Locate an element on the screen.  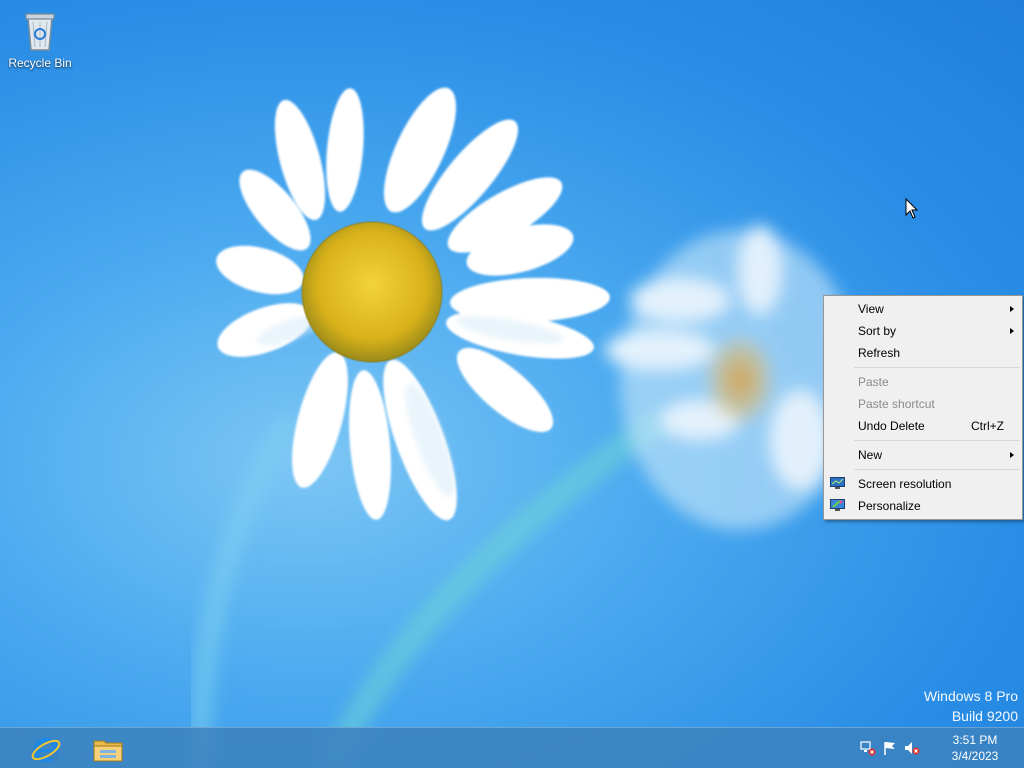
menu-item-label: Paste is located at coordinates (873, 382).